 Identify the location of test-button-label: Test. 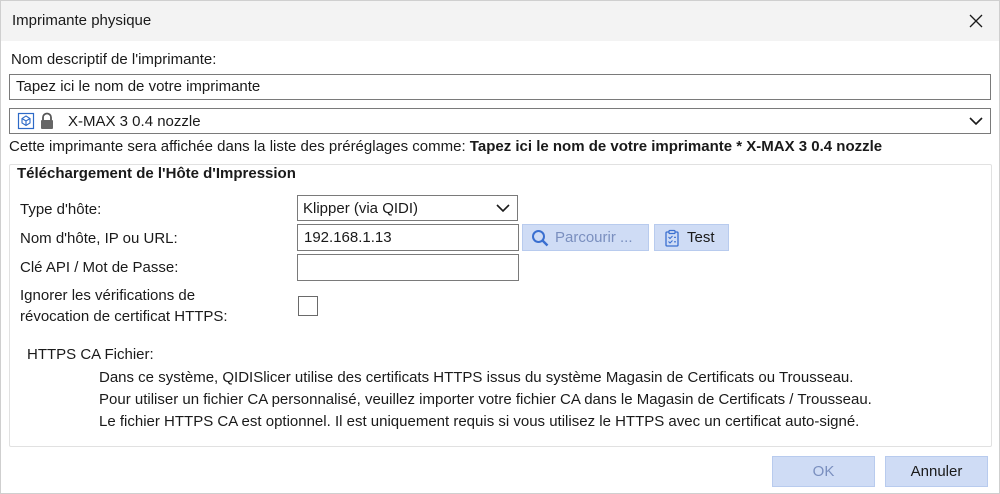
(701, 237).